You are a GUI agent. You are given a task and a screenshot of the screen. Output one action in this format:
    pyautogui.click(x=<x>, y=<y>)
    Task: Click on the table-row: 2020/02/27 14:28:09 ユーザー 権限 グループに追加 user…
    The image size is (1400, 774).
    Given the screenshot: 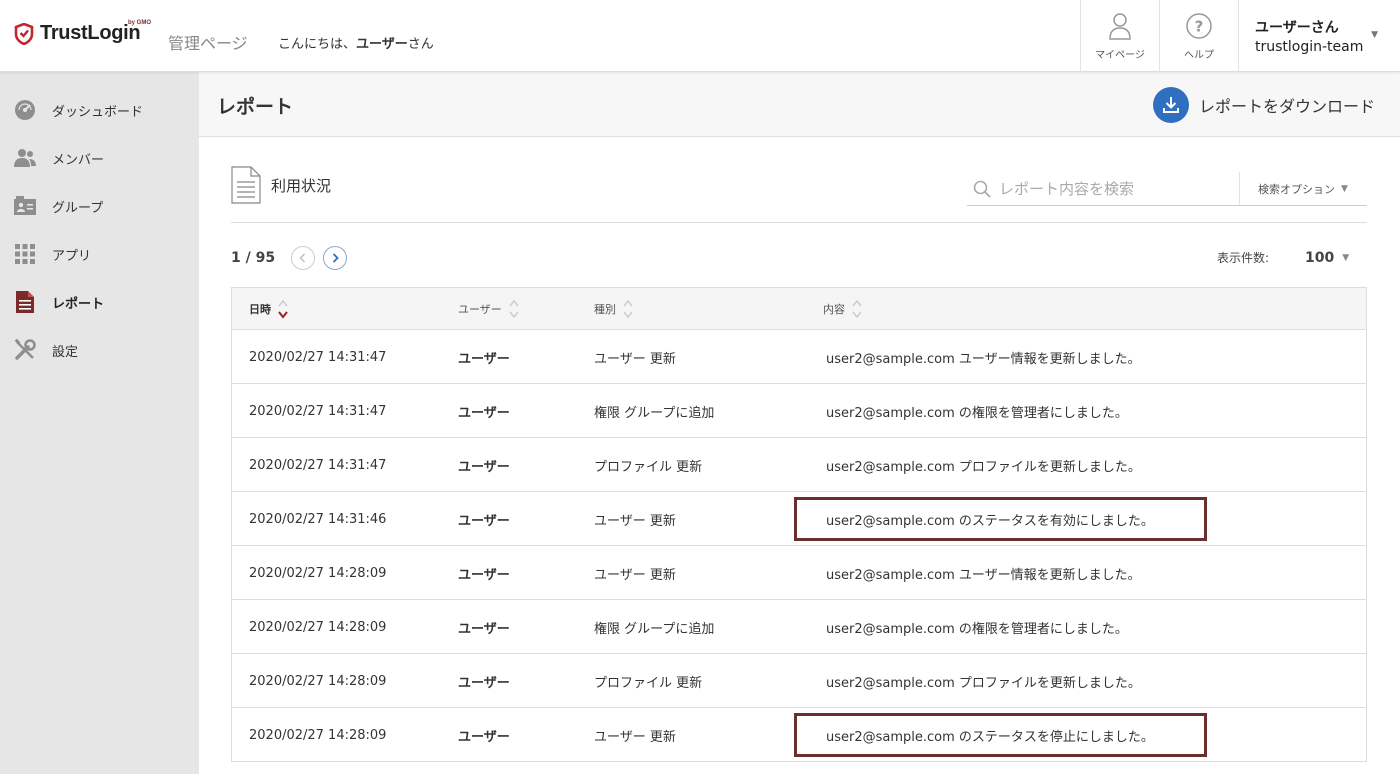 What is the action you would take?
    pyautogui.click(x=799, y=627)
    